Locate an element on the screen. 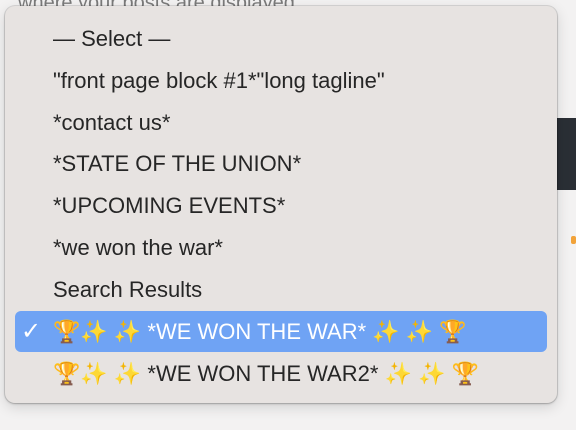 Image resolution: width=576 pixels, height=430 pixels. menu-item-search-results: Search Results is located at coordinates (281, 289).